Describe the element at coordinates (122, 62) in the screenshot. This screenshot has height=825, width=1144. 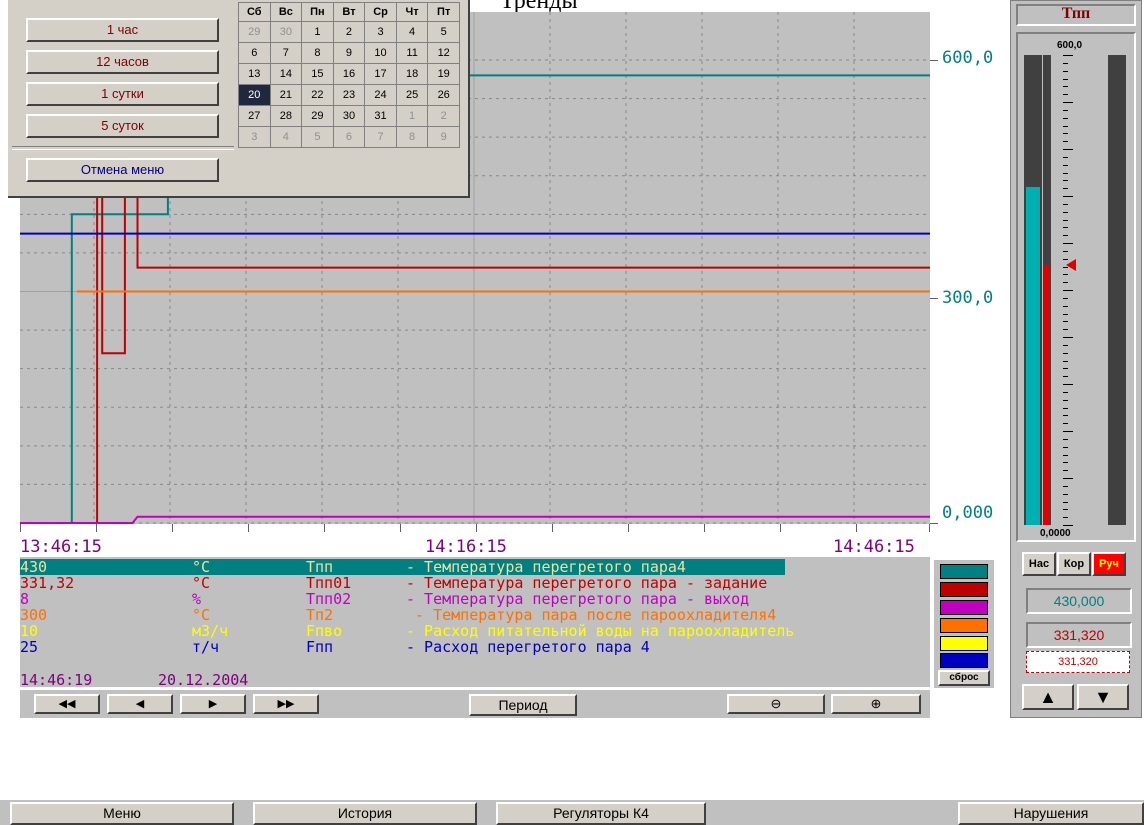
I see `period-12h-button: 12 часов` at that location.